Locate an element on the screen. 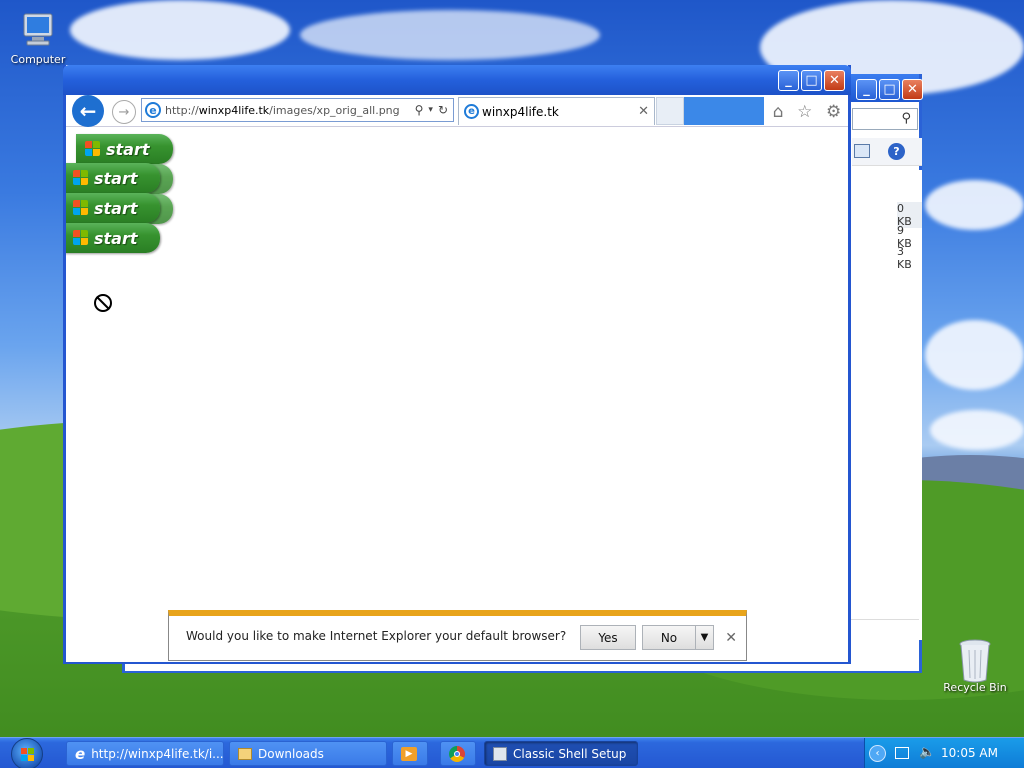 Image resolution: width=1024 pixels, height=768 pixels. system-tray: ‹ 🔈 10:05 AM is located at coordinates (944, 753).